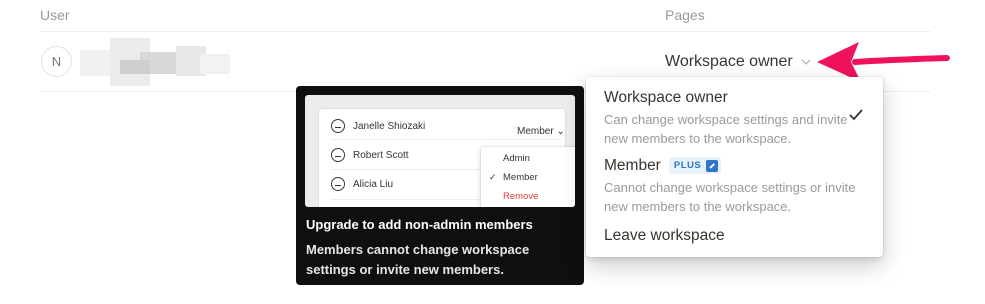 The height and width of the screenshot is (304, 985). What do you see at coordinates (806, 62) in the screenshot?
I see `chevron-down-icon` at bounding box center [806, 62].